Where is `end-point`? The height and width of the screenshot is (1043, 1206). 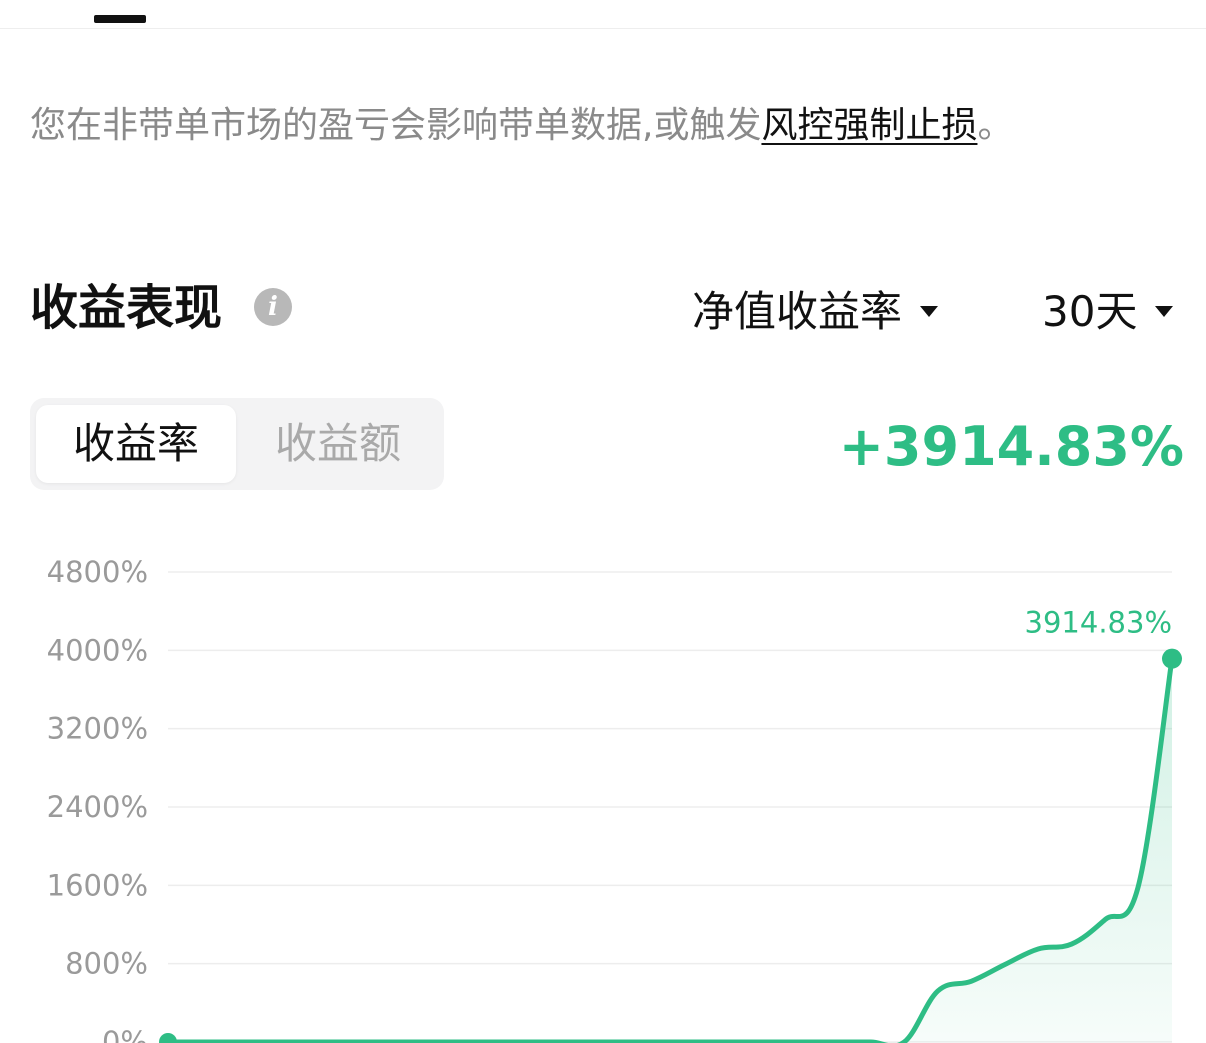 end-point is located at coordinates (1172, 658).